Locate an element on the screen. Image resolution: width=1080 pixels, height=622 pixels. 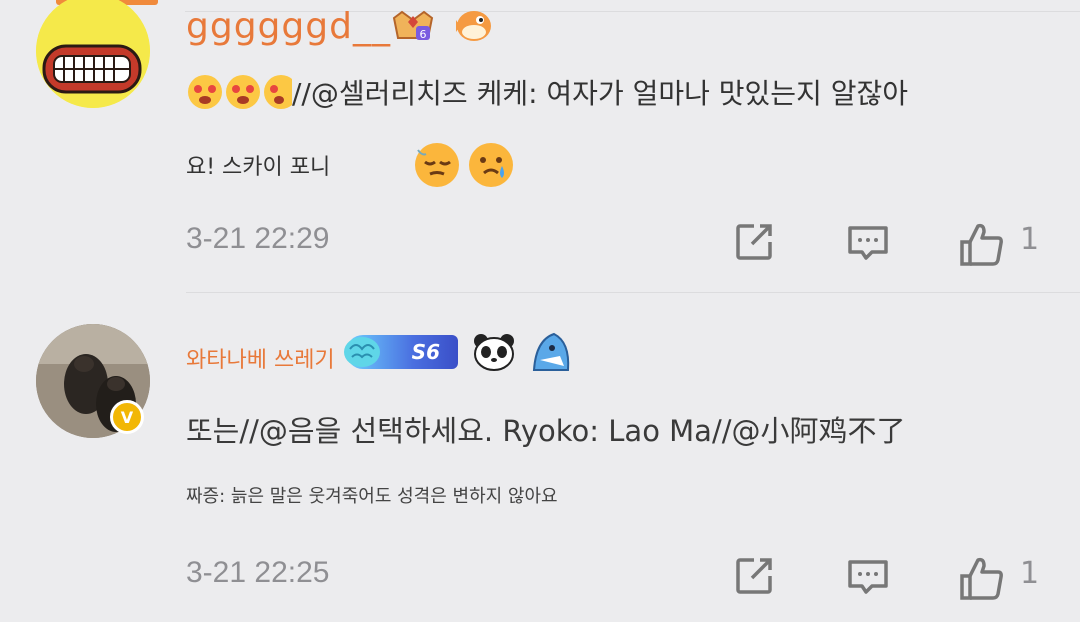
comment-text: //@셀러리치즈 케케: 여자가 얼마나 맛있는지 알잖아 is located at coordinates (547, 92).